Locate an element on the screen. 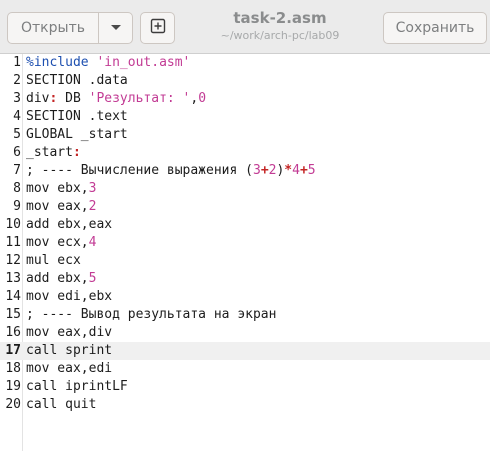  code-line-text: add ebx,5 is located at coordinates (61, 278).